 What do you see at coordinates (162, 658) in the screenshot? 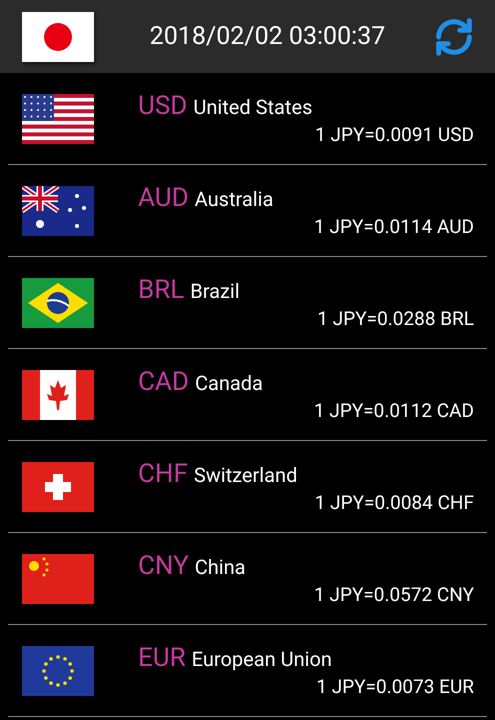
I see `currency-code: EUR` at bounding box center [162, 658].